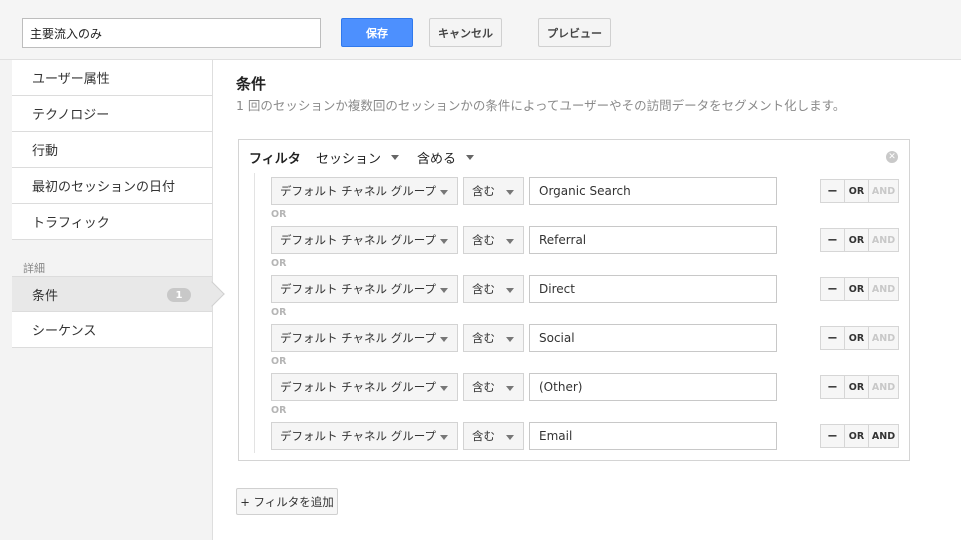 The height and width of the screenshot is (540, 961). I want to click on filter-row: デフォルト チャネル グループ 含む (Other) − OR AND, so click(586, 387).